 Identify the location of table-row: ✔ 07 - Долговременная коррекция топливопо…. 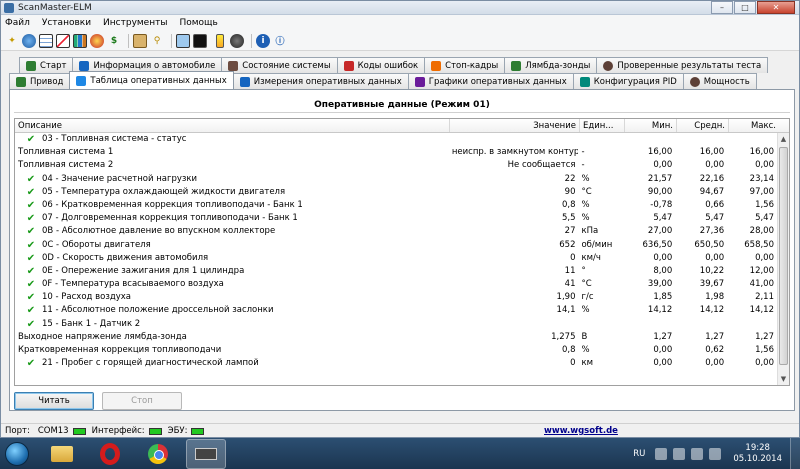
(396, 218).